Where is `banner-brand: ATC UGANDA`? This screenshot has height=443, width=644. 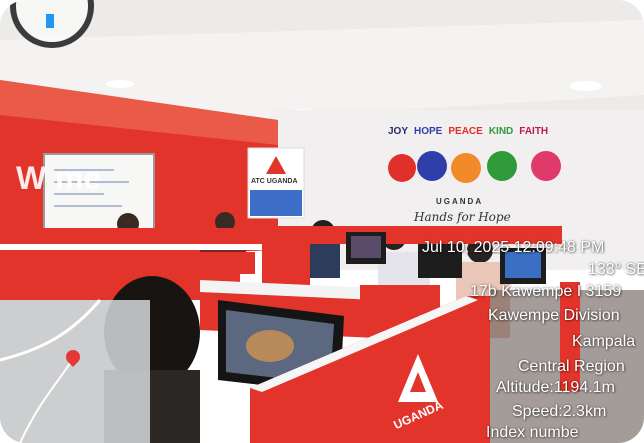 banner-brand: ATC UGANDA is located at coordinates (274, 181).